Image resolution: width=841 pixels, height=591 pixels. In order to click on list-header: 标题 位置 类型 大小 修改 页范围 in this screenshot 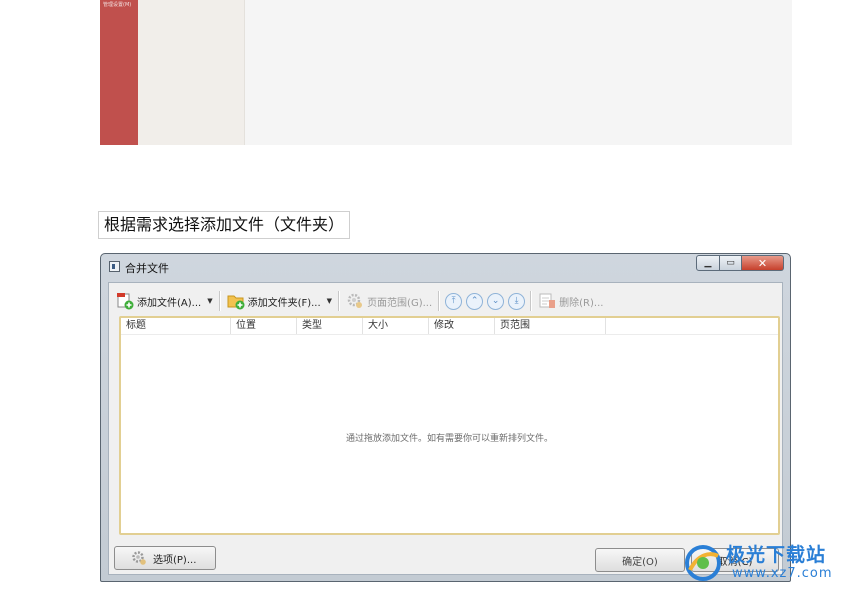, I will do `click(449, 326)`.